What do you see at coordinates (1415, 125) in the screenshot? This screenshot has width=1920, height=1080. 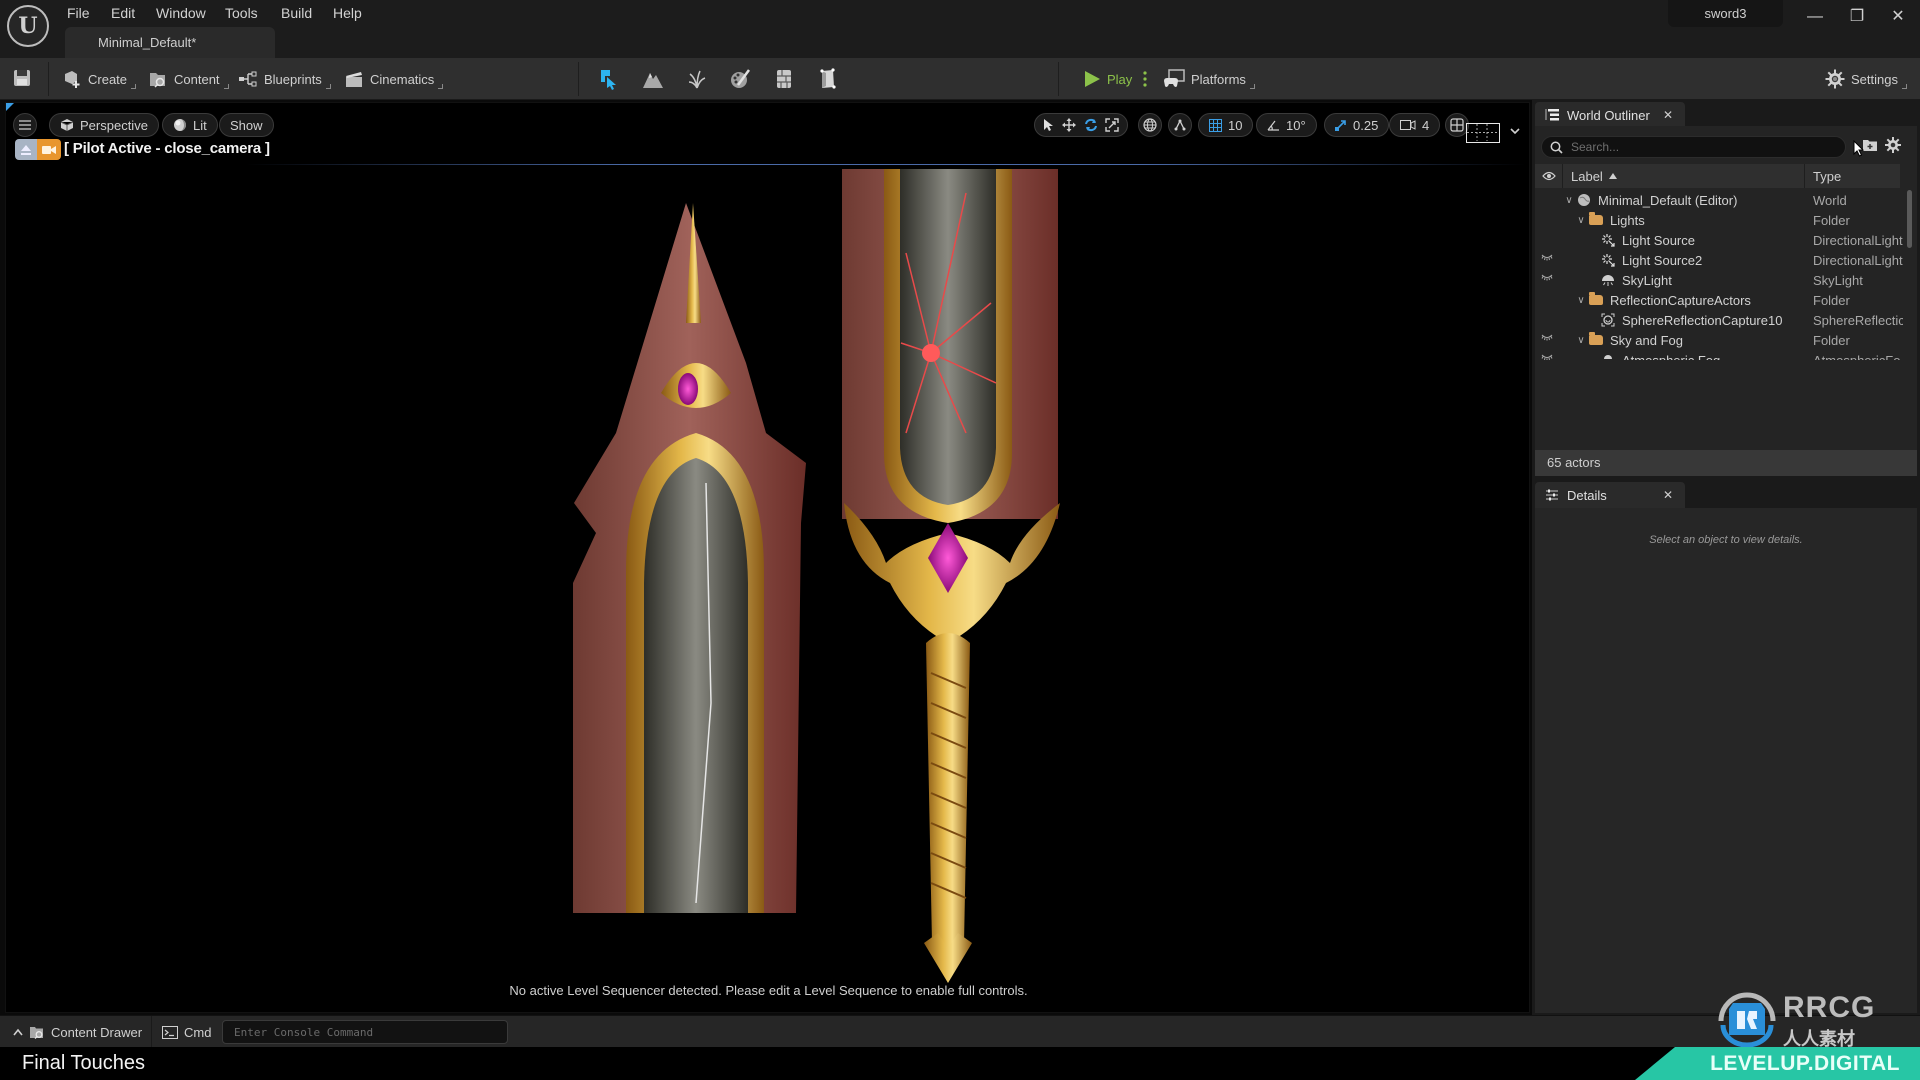 I see `camera-speed-button: 4` at bounding box center [1415, 125].